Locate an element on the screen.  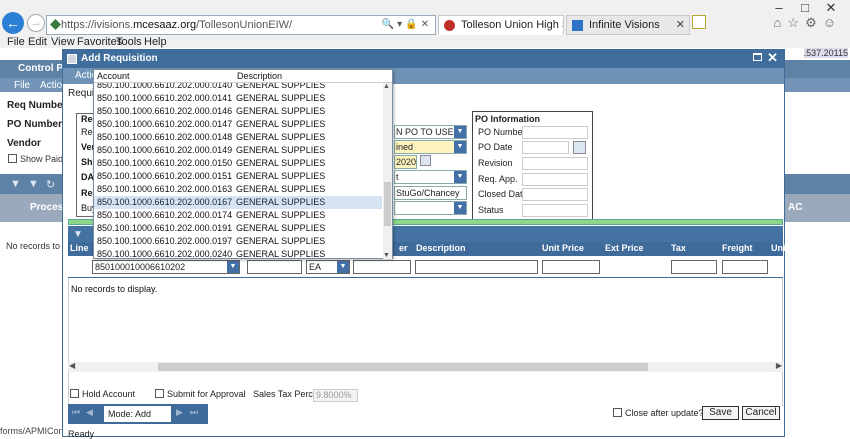
back-button: ← is located at coordinates (13, 23).